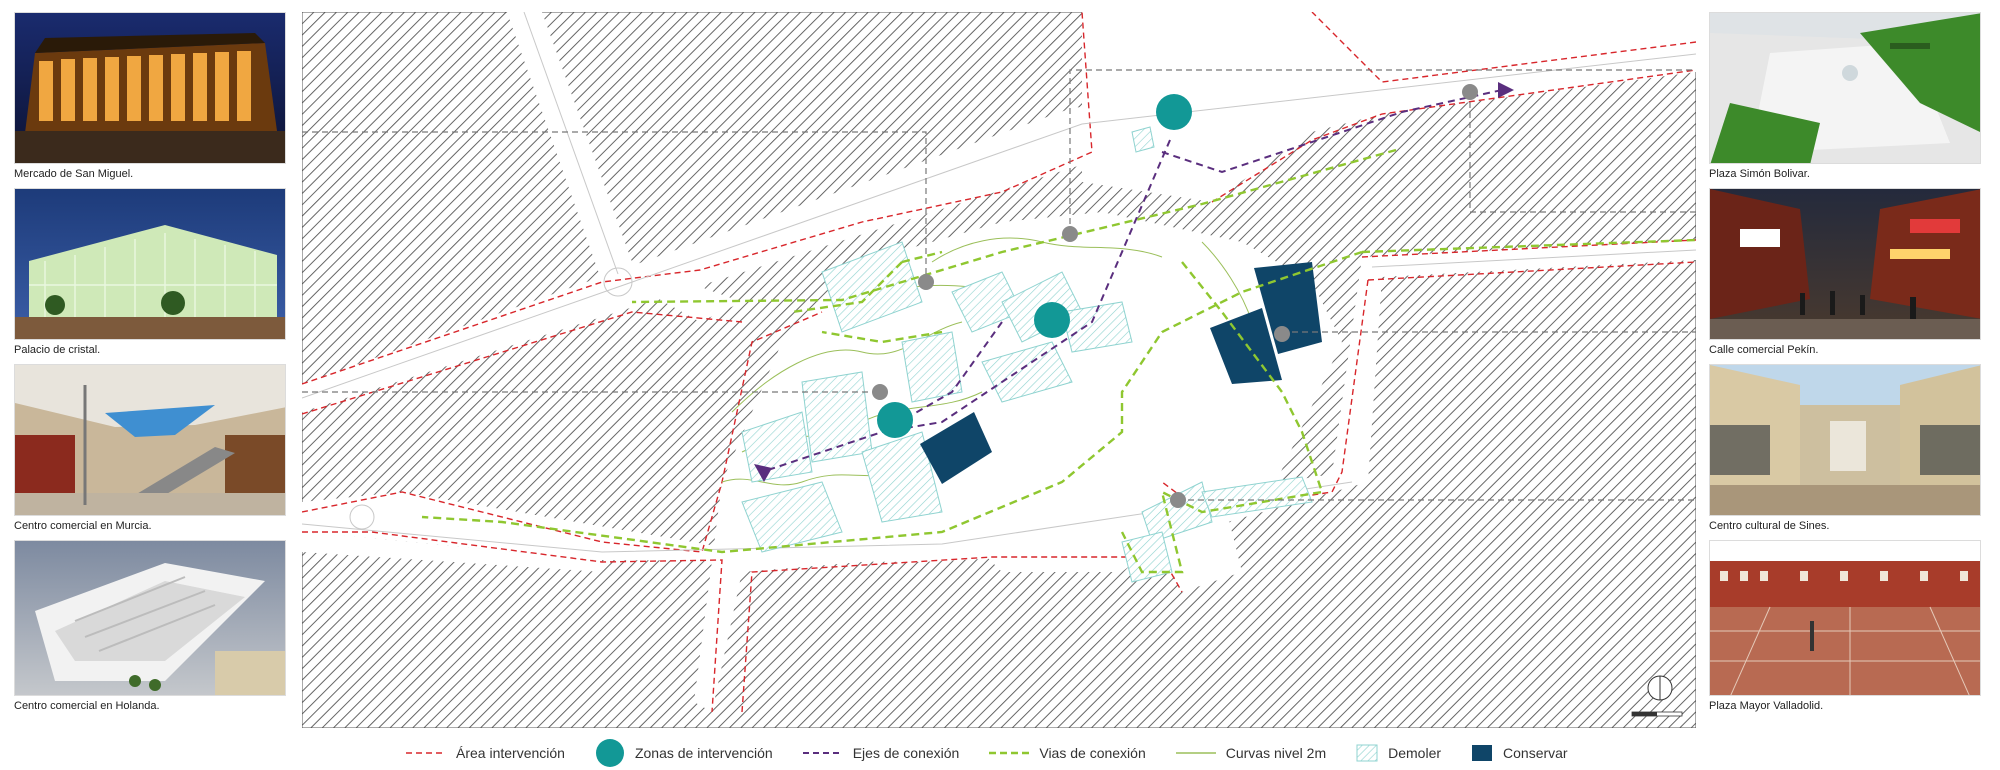  Describe the element at coordinates (1470, 92) in the screenshot. I see `marker-pekin` at that location.